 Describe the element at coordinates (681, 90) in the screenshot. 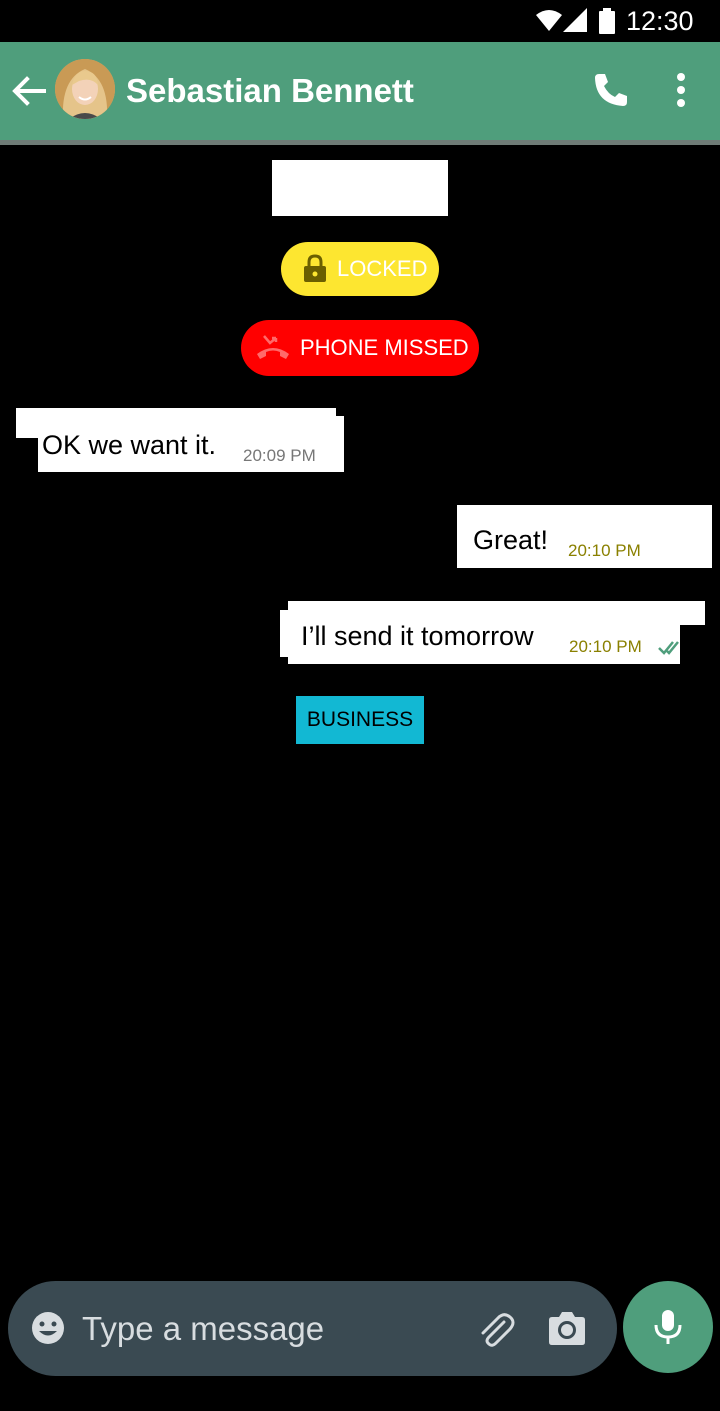

I see `more-vert-icon` at that location.